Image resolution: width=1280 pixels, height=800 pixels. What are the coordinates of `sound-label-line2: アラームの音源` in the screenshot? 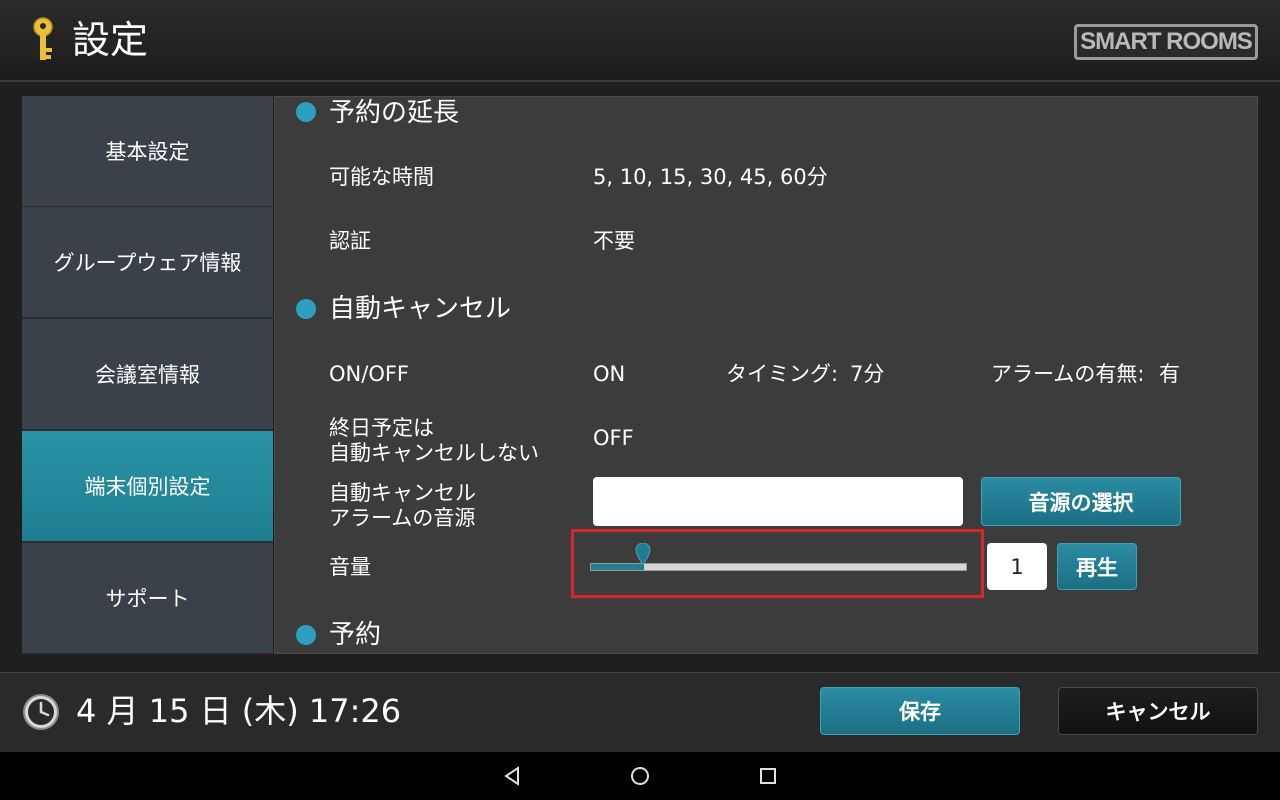 It's located at (402, 518).